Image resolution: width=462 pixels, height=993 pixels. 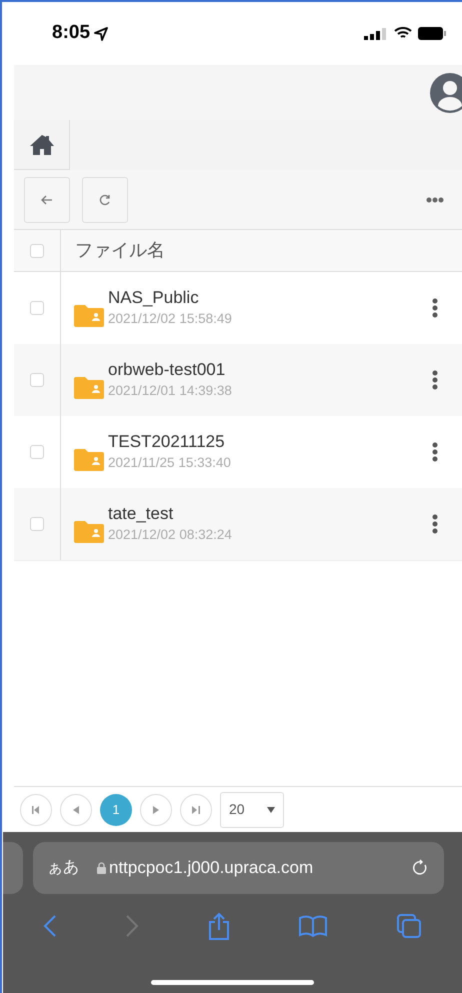 What do you see at coordinates (167, 370) in the screenshot?
I see `file-name: orbweb-test001` at bounding box center [167, 370].